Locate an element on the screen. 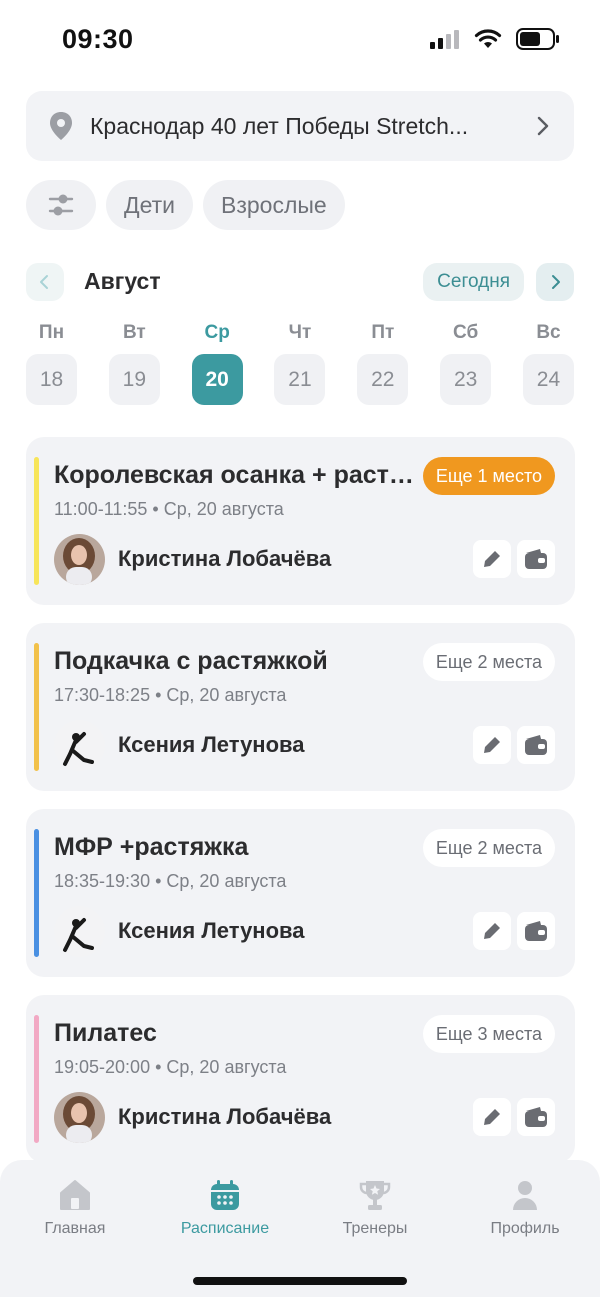  status-icons is located at coordinates (495, 39).